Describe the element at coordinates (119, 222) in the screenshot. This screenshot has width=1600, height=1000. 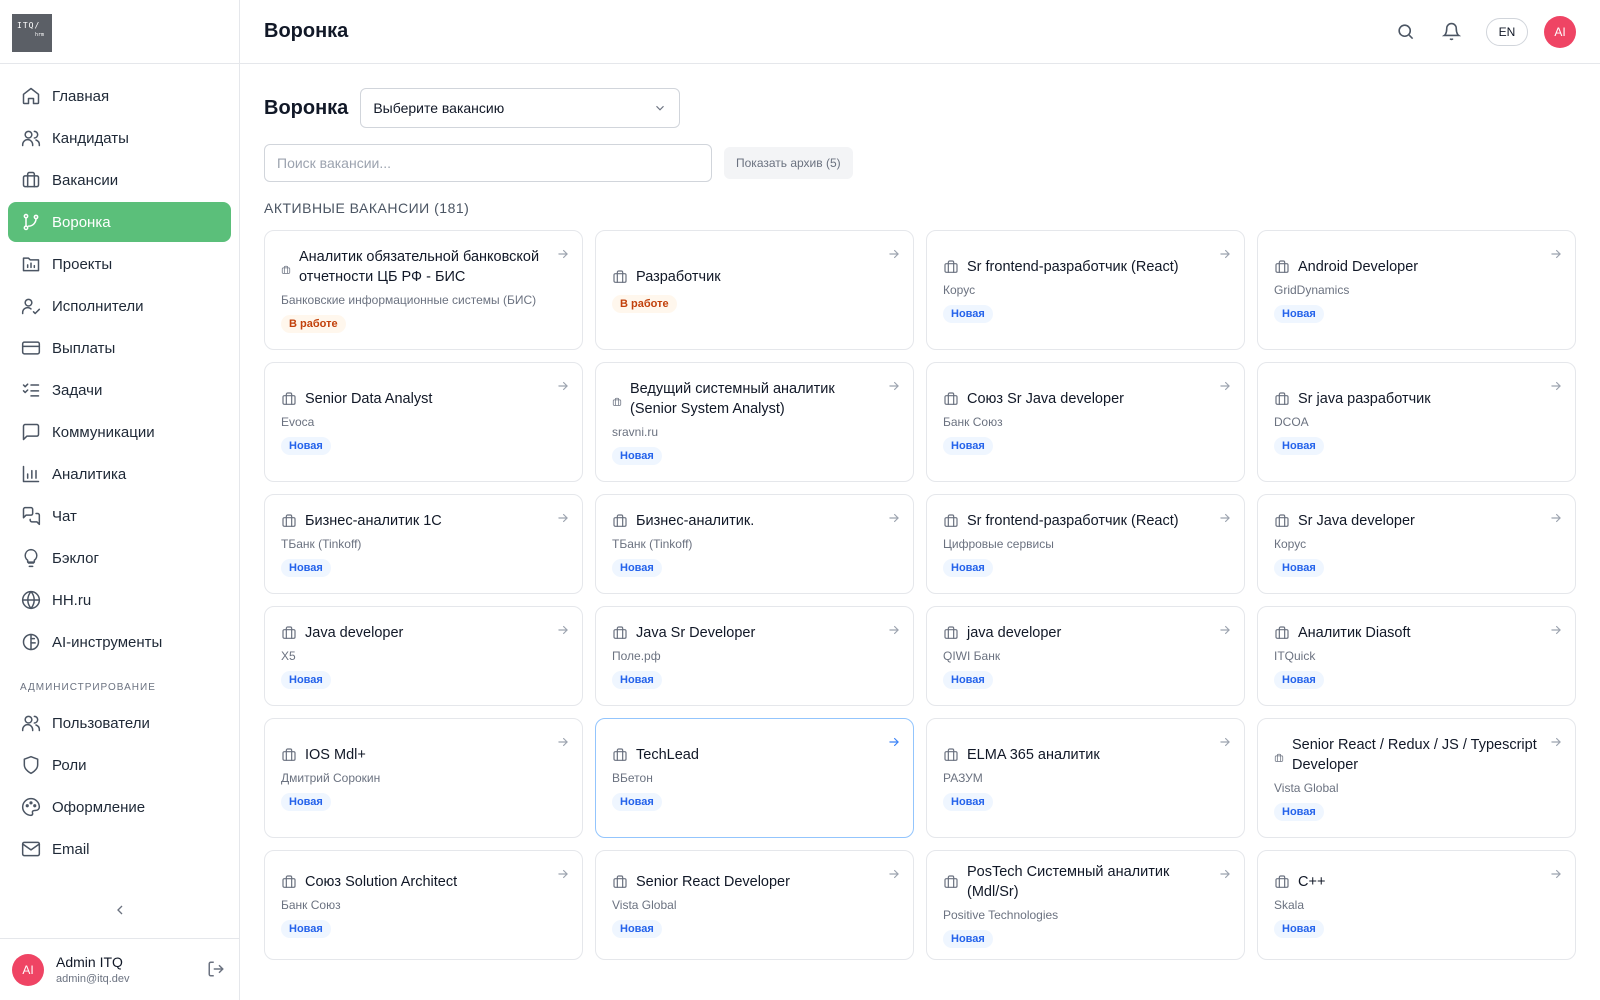
I see `sidebar-item-3-items: Воронка` at that location.